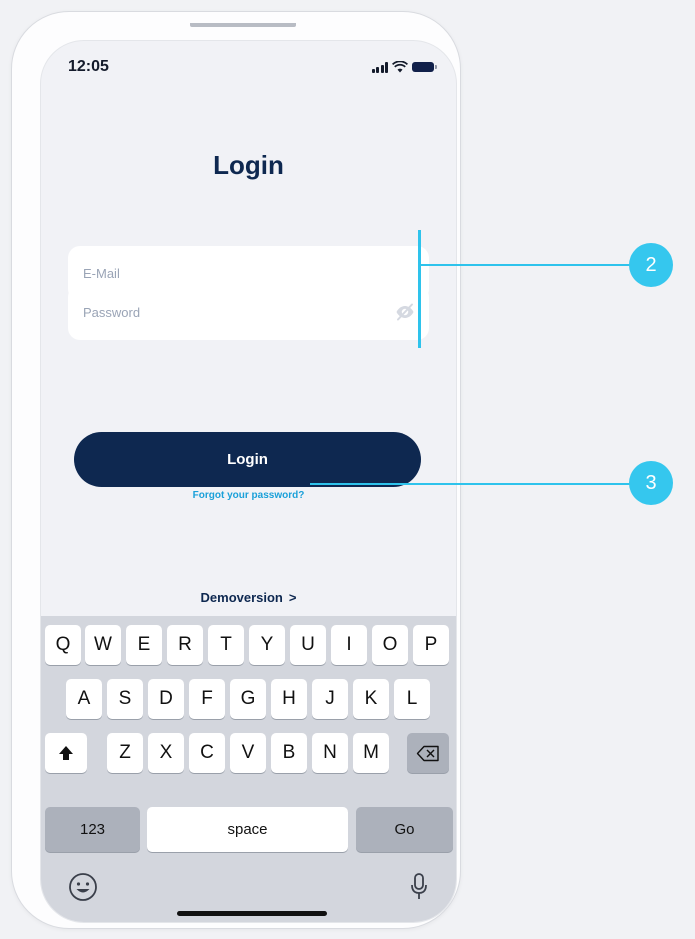 The width and height of the screenshot is (695, 939). I want to click on key-r: R, so click(185, 645).